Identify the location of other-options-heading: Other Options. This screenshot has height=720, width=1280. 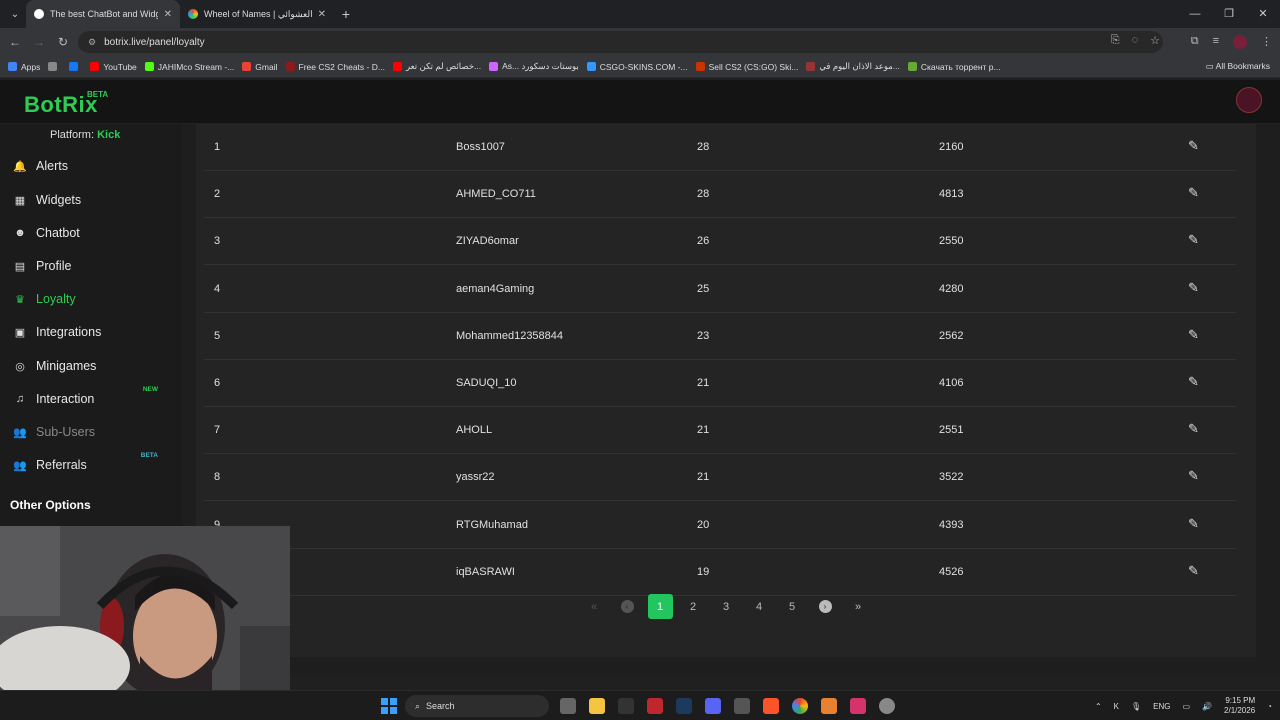
(50, 505).